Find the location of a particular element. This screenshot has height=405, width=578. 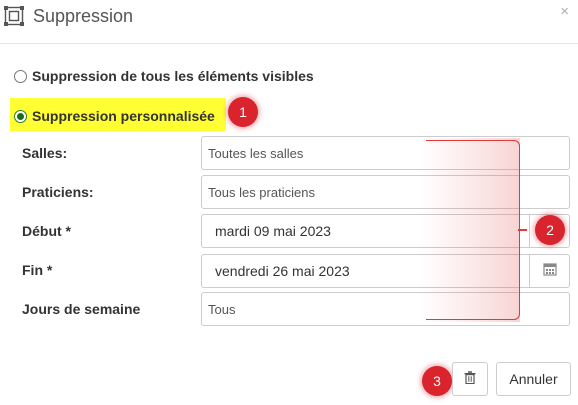

end-date-input: vendredi 26 mai 2023 is located at coordinates (365, 271).